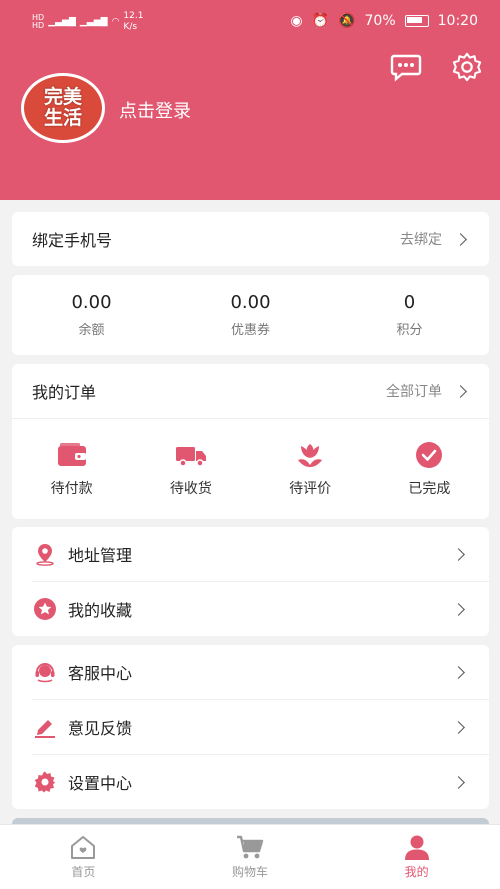 Image resolution: width=500 pixels, height=889 pixels. What do you see at coordinates (250, 554) in the screenshot?
I see `menu-item-address: 地址管理` at bounding box center [250, 554].